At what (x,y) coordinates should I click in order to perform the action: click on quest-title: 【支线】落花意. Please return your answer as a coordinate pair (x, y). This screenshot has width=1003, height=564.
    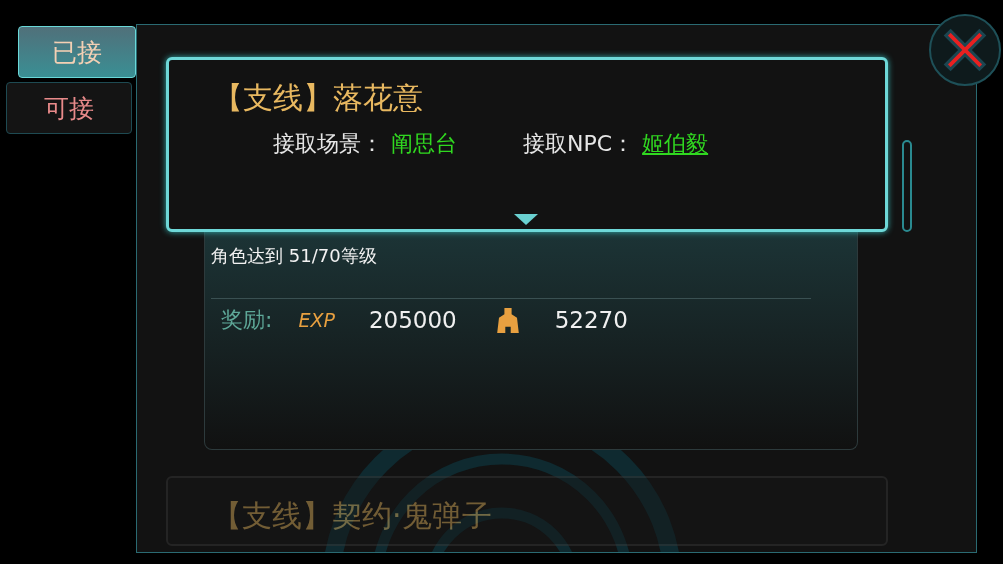
    Looking at the image, I should click on (318, 98).